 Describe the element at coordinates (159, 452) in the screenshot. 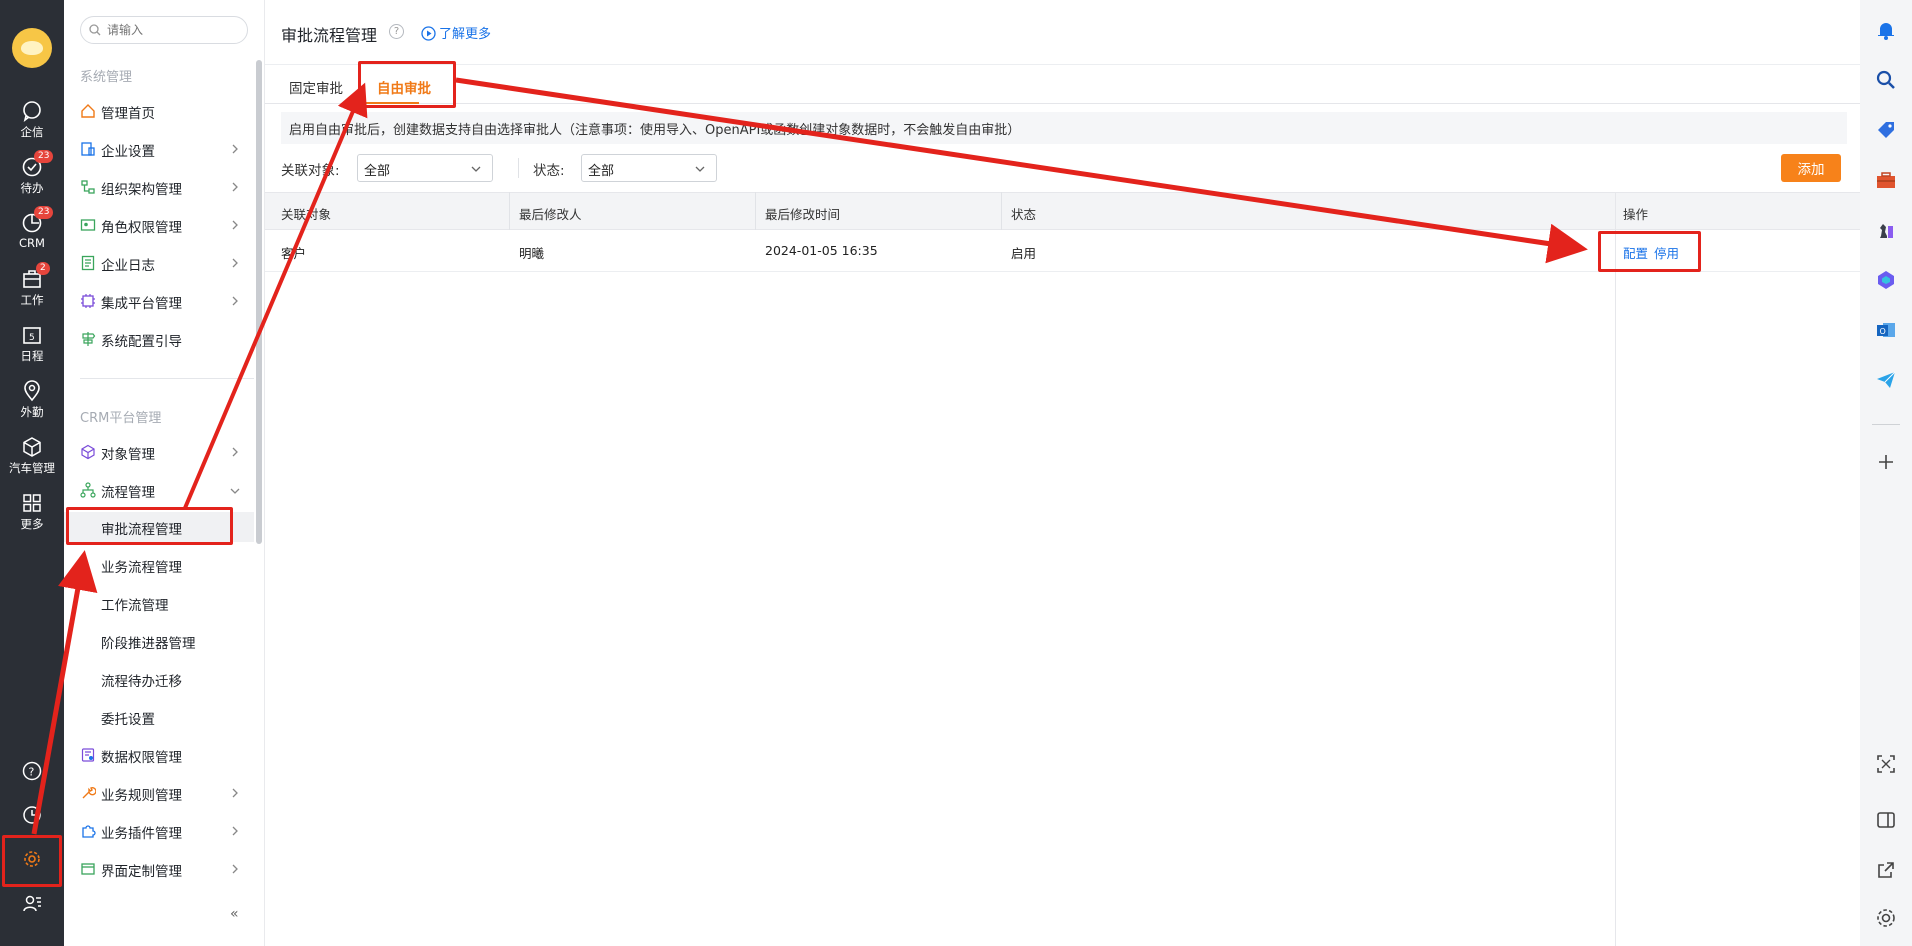

I see `sidebar-item-objects: 对象管理` at that location.